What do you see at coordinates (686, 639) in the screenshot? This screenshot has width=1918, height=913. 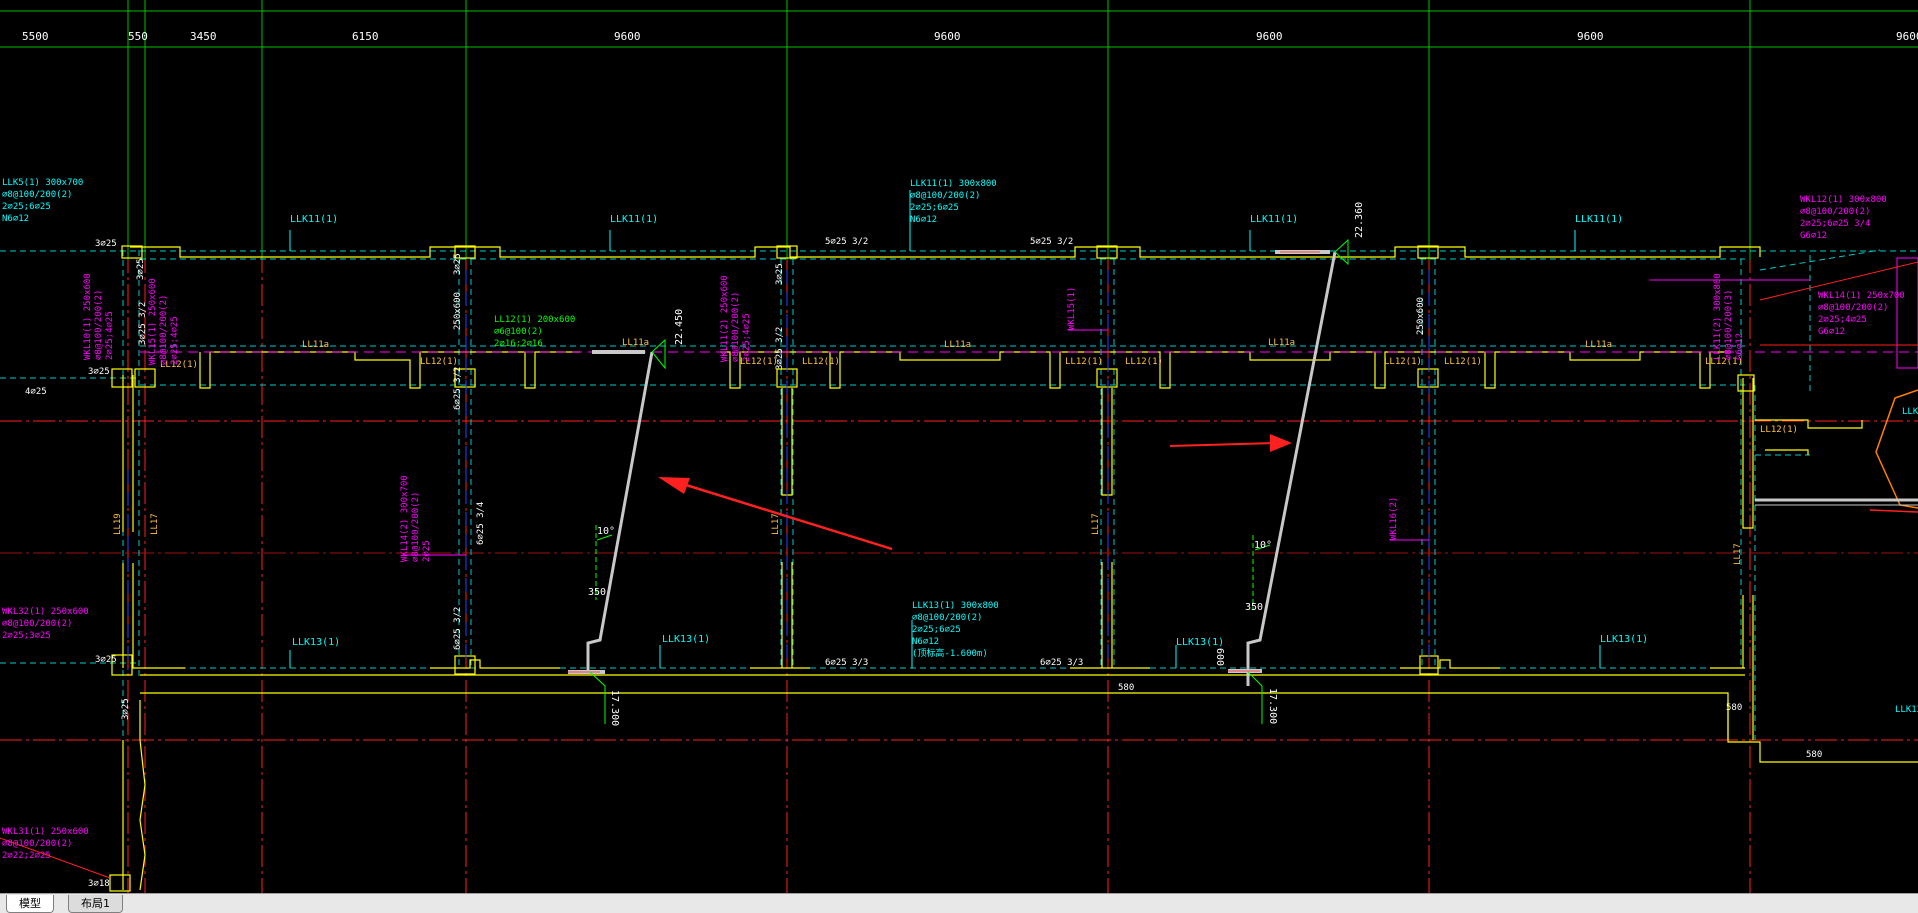 I see `label-llk13-b: LLK13(1)` at bounding box center [686, 639].